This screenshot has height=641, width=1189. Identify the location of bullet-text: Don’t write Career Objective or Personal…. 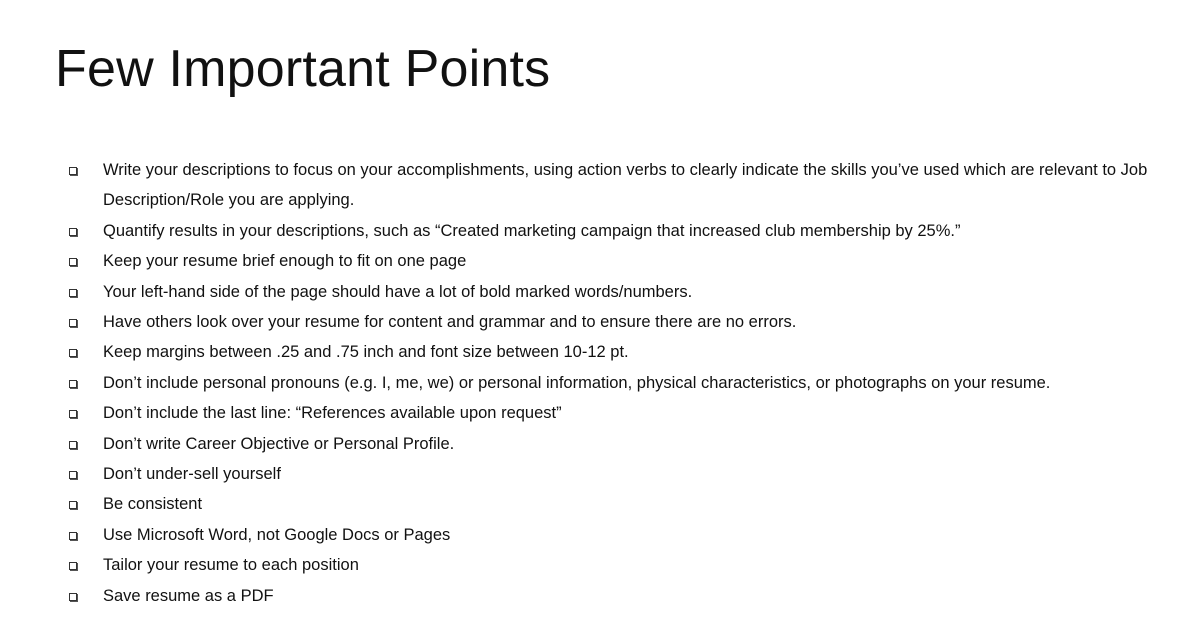
(279, 443).